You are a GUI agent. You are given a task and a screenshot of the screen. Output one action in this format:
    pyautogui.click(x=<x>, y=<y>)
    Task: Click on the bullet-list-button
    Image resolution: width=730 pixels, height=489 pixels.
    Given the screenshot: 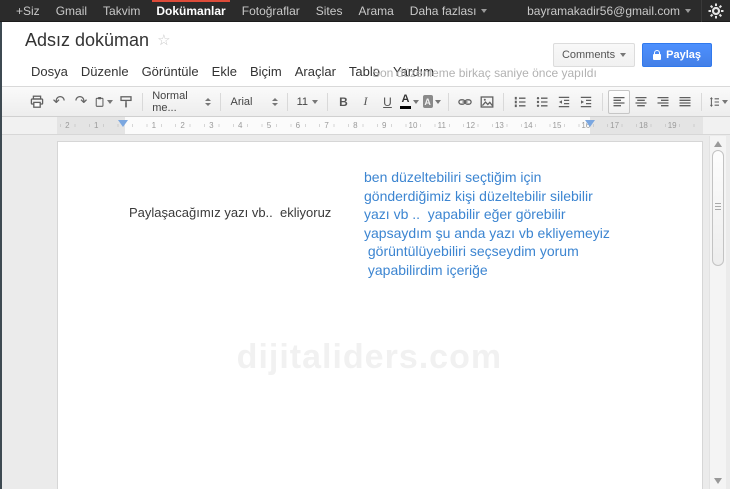 What is the action you would take?
    pyautogui.click(x=542, y=102)
    